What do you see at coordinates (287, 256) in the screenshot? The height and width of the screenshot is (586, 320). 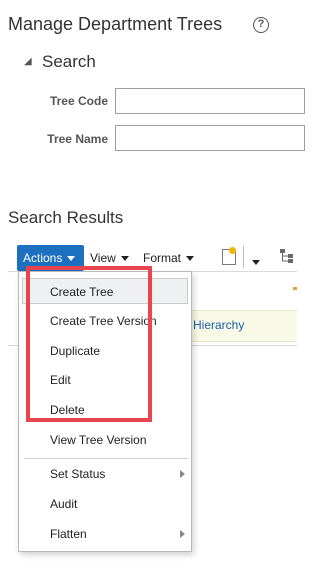 I see `tree-hierarchy-icon` at bounding box center [287, 256].